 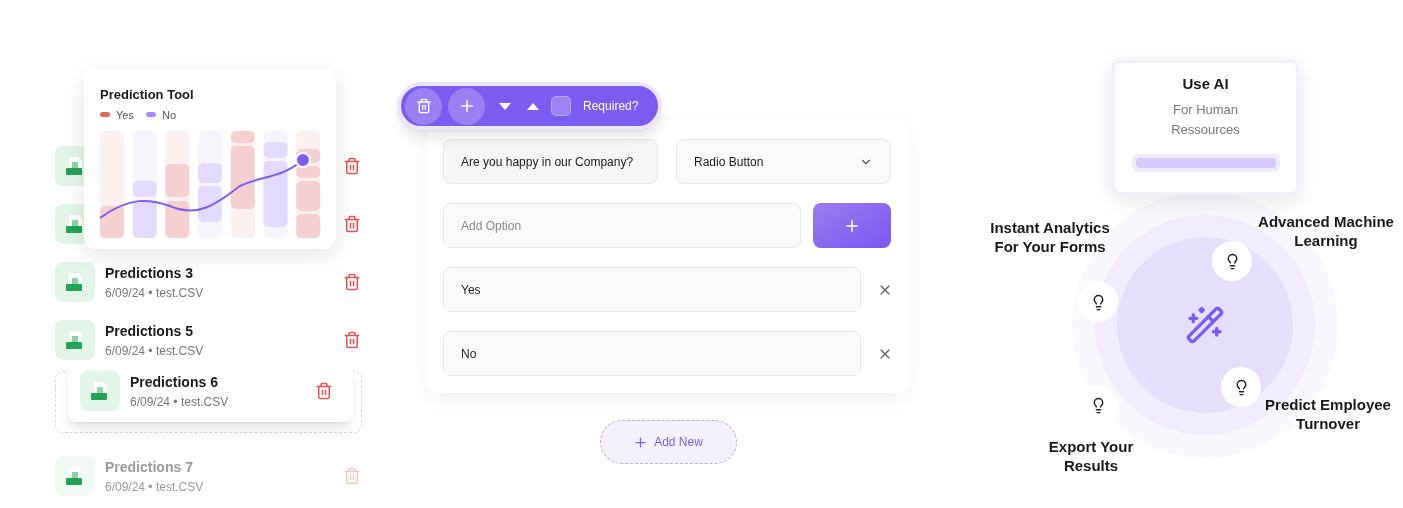 What do you see at coordinates (149, 331) in the screenshot?
I see `prediction-title: Predictions 5` at bounding box center [149, 331].